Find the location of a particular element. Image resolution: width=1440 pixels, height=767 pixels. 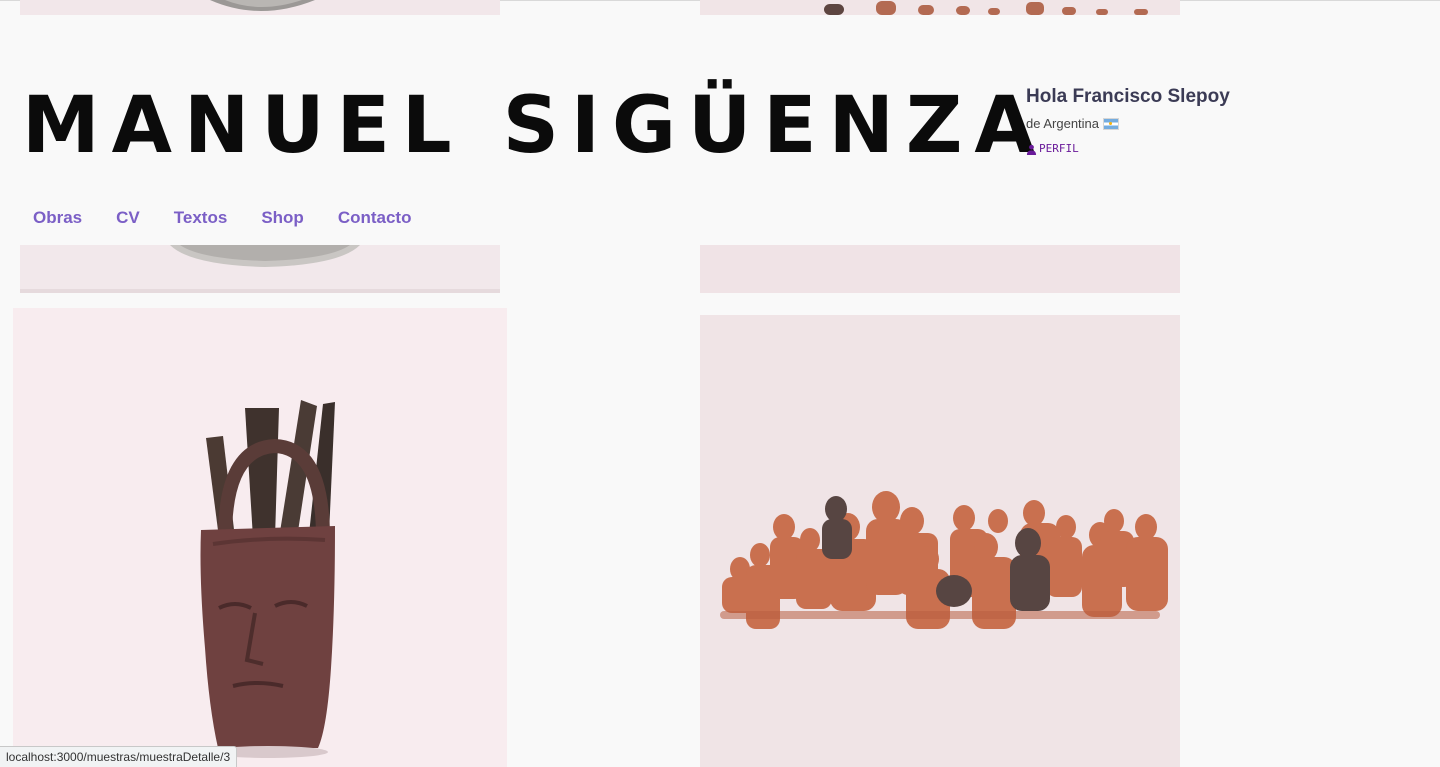

profile-link: PERFIL is located at coordinates (1052, 149).